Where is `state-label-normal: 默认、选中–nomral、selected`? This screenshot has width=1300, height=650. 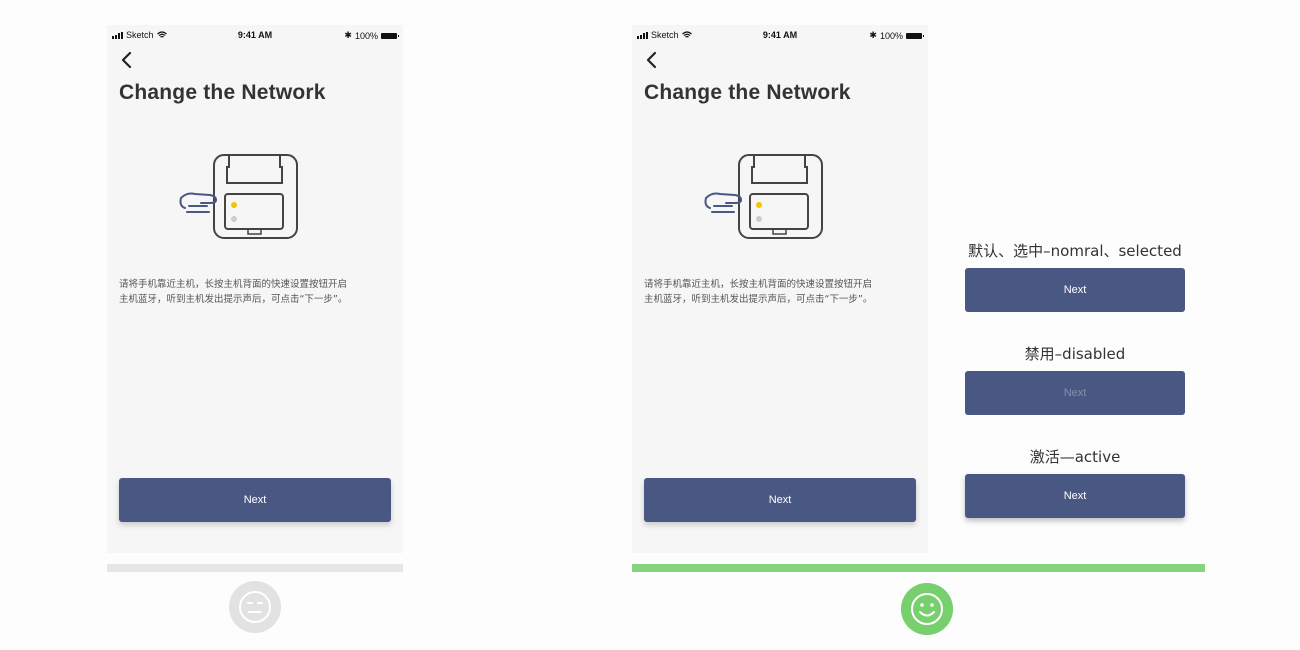
state-label-normal: 默认、选中–nomral、selected is located at coordinates (1075, 251).